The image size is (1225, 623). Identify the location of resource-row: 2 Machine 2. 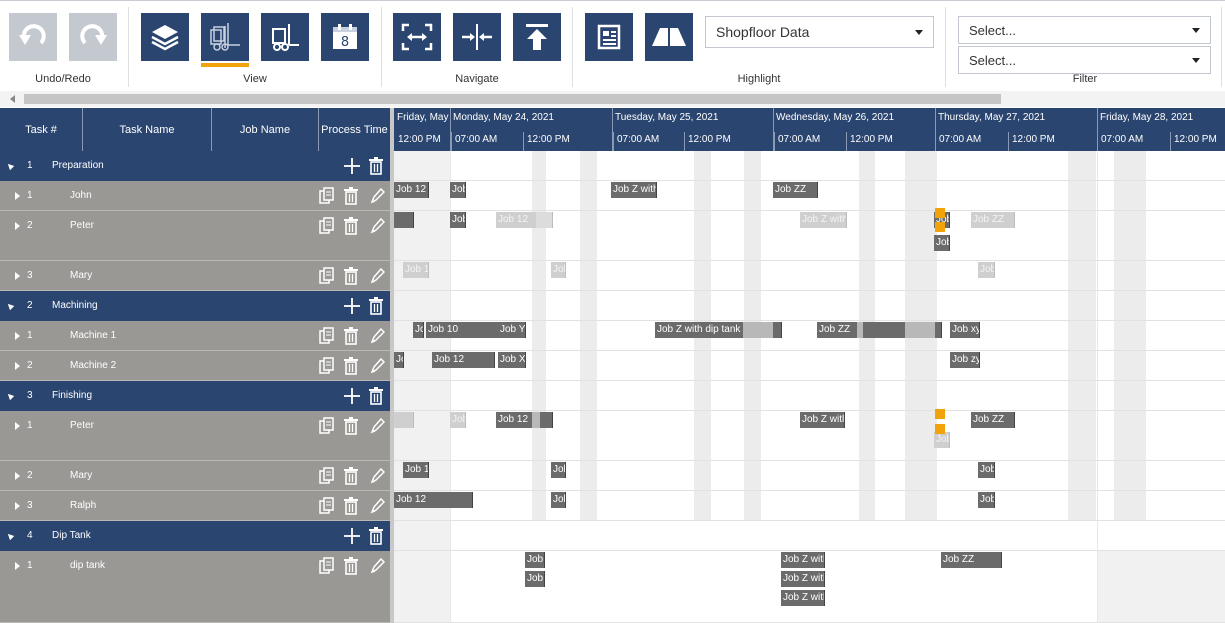
(195, 366).